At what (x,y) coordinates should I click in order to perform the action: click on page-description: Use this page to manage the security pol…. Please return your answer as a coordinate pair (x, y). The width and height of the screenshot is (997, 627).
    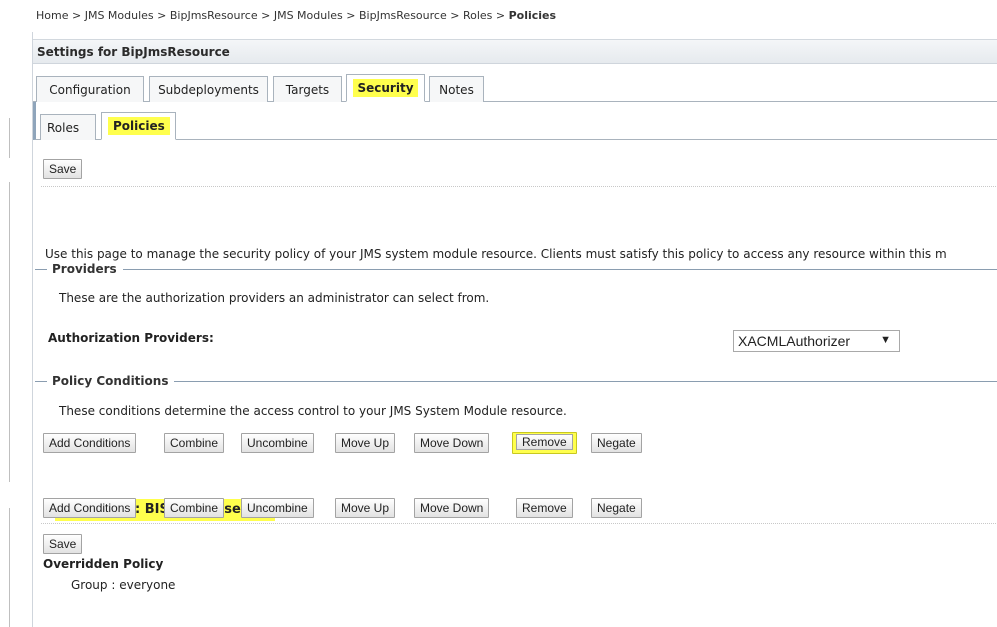
    Looking at the image, I should click on (496, 254).